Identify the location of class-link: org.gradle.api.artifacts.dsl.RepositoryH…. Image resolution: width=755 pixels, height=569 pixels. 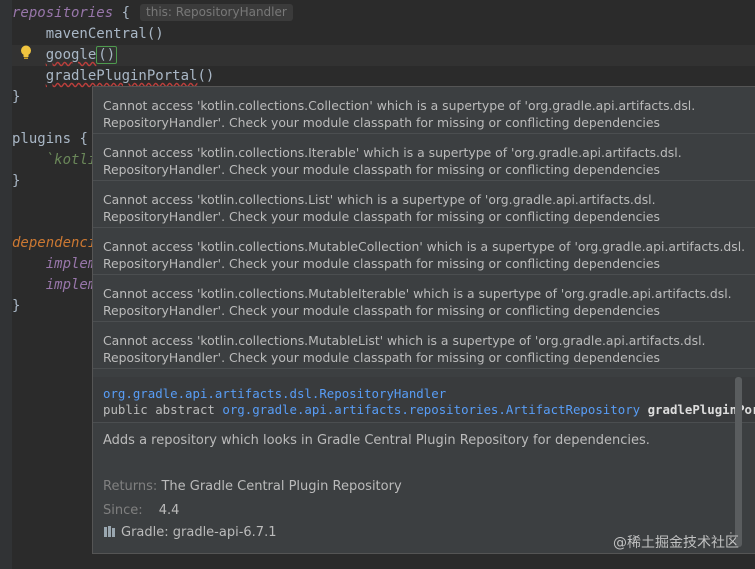
(274, 393).